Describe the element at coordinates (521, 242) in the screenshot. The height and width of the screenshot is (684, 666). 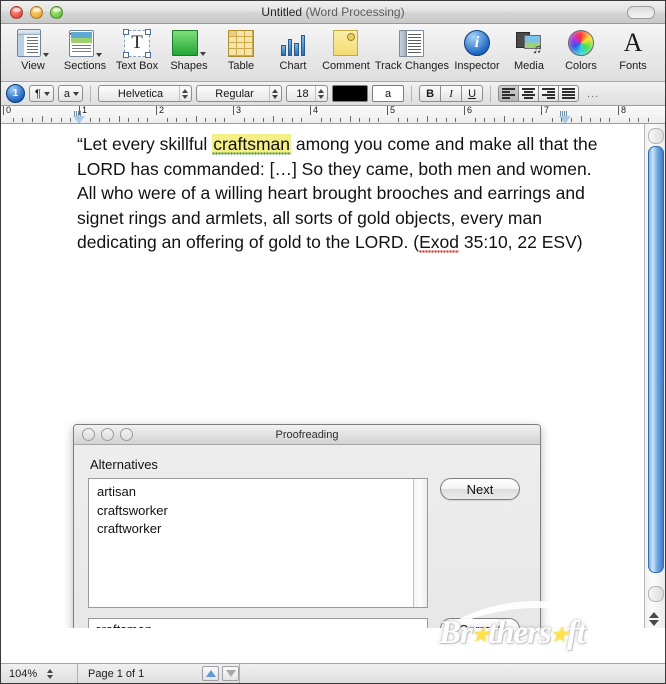
I see `paragraph-text-after: 35:10, 22 ESV)` at that location.